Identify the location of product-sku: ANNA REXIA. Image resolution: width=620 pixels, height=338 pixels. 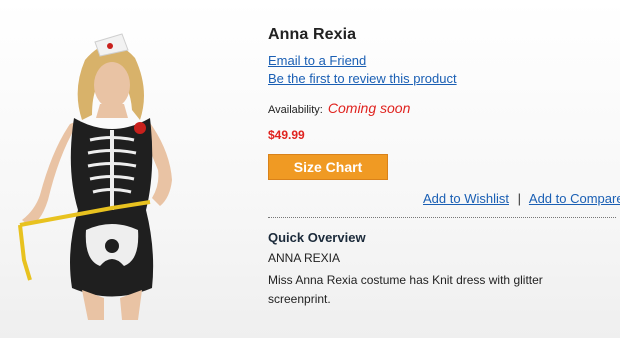
(304, 258).